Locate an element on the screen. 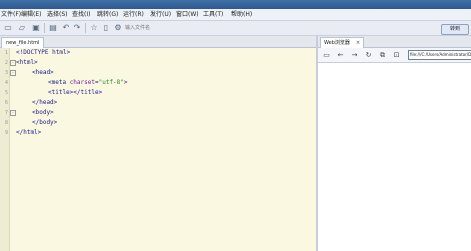  code-line: 6 </head> is located at coordinates (158, 103).